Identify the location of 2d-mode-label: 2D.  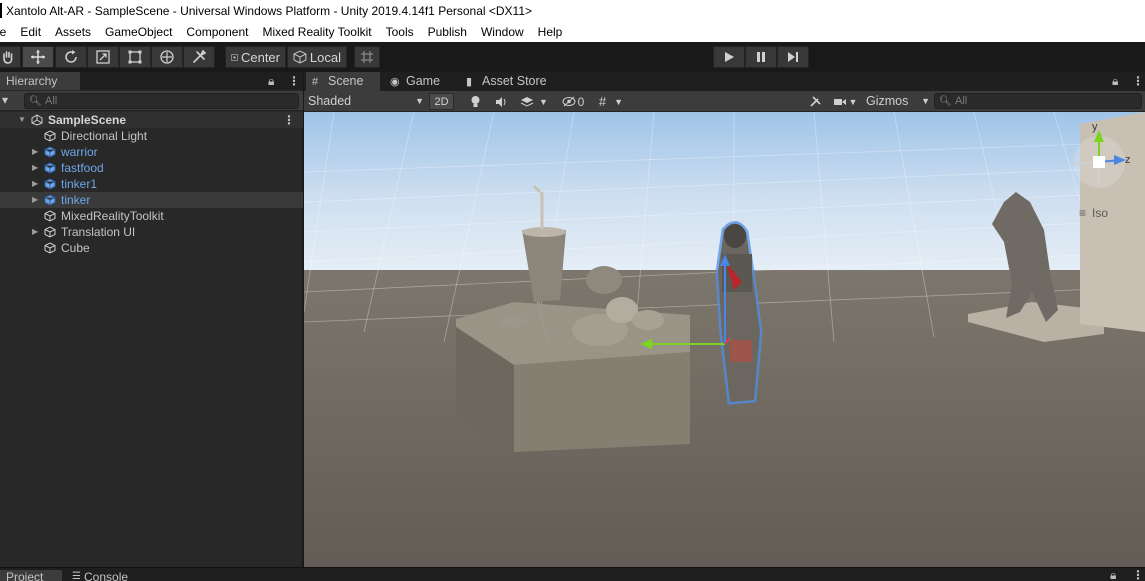
(441, 101).